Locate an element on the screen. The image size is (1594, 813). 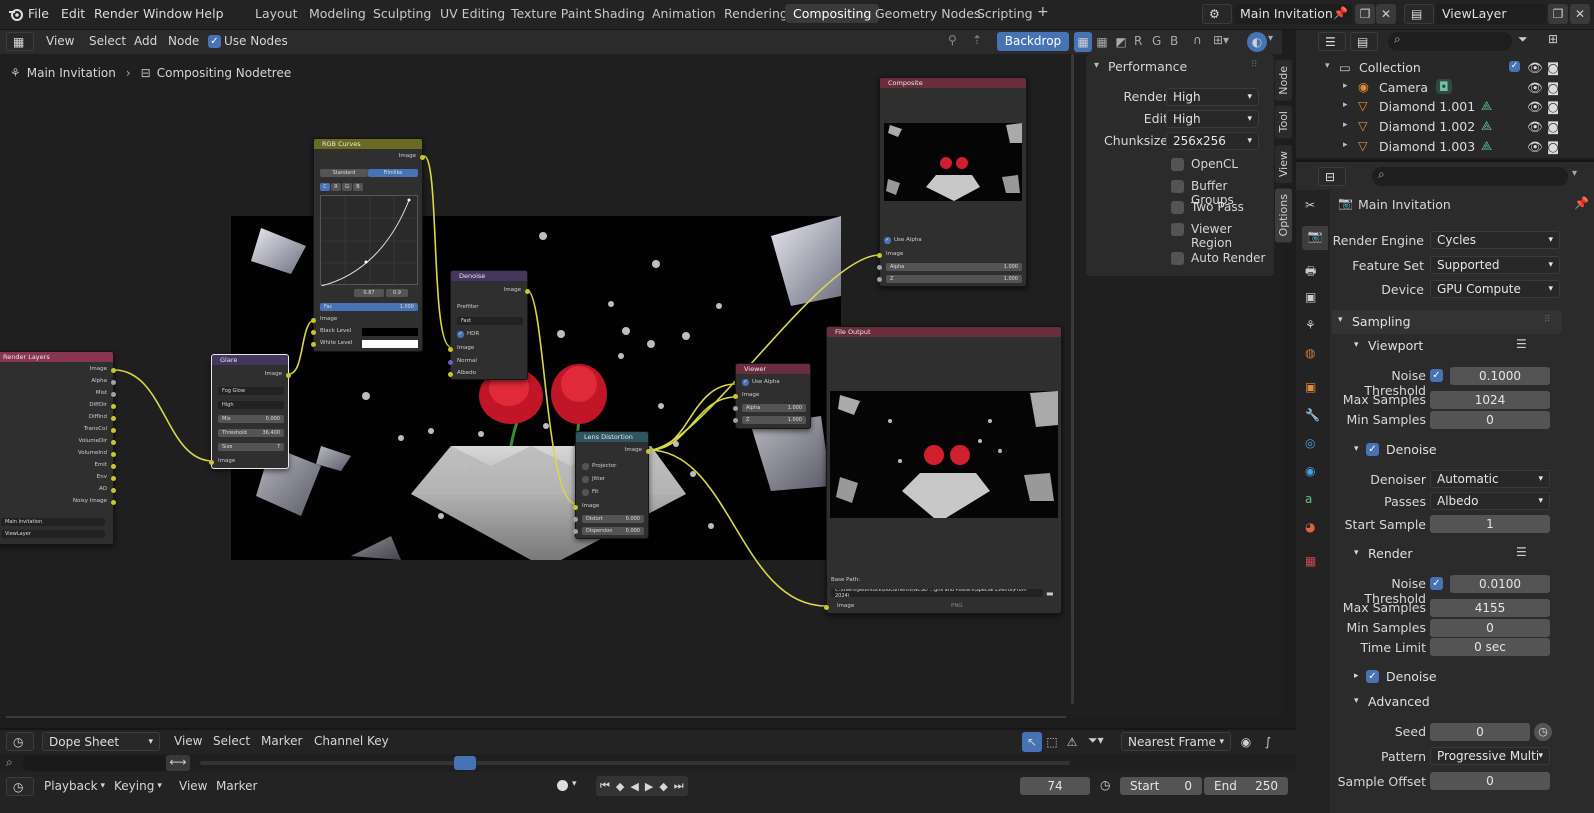
node-header: Denoise is located at coordinates (489, 276).